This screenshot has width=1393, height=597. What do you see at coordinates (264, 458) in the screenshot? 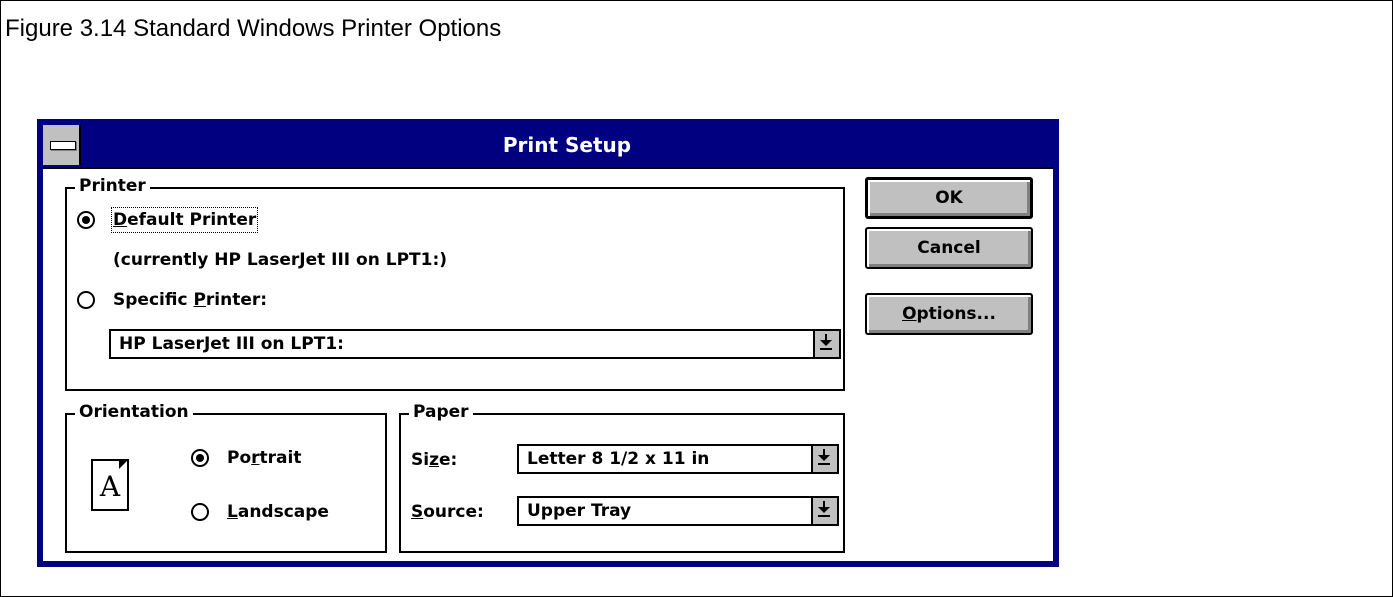
I see `portrait-label: Portrait` at bounding box center [264, 458].